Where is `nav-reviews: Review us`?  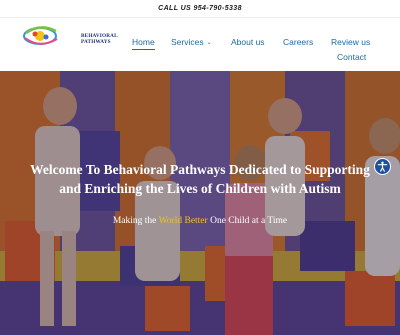
nav-reviews: Review us is located at coordinates (350, 42).